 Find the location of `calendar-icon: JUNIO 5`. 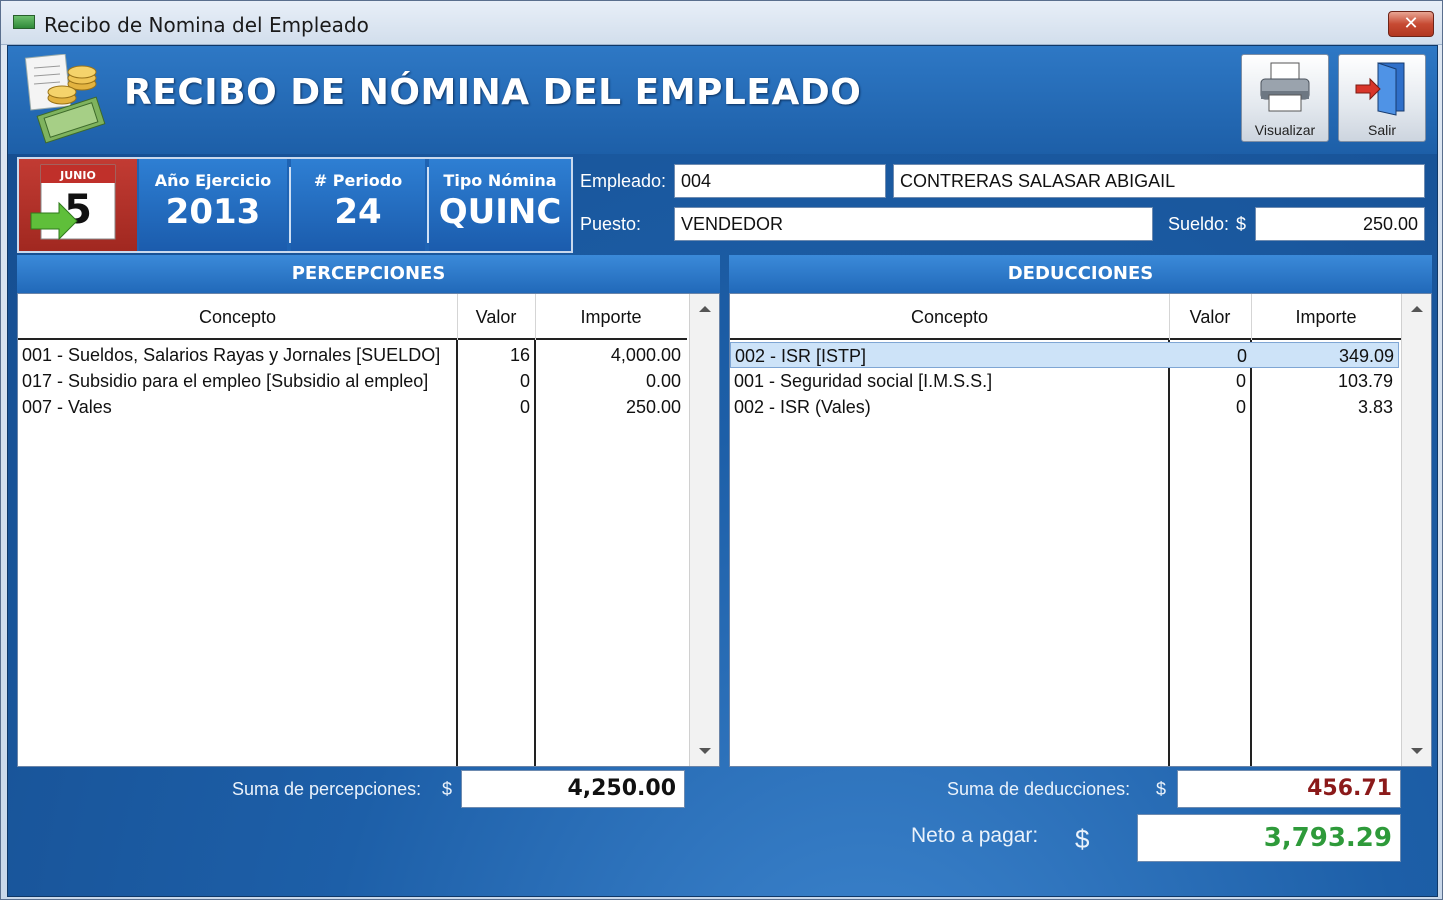

calendar-icon: JUNIO 5 is located at coordinates (78, 205).